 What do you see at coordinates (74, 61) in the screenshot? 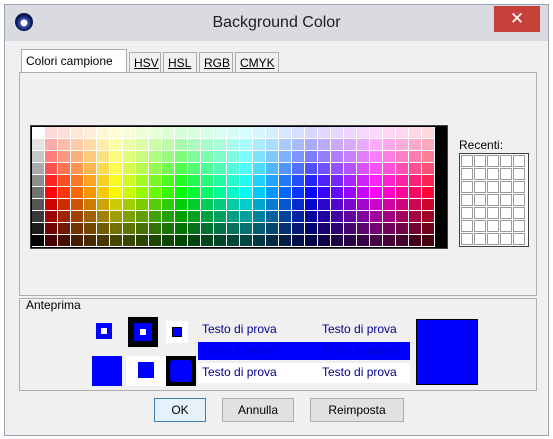
I see `tab-colori-campione: Colori campione` at bounding box center [74, 61].